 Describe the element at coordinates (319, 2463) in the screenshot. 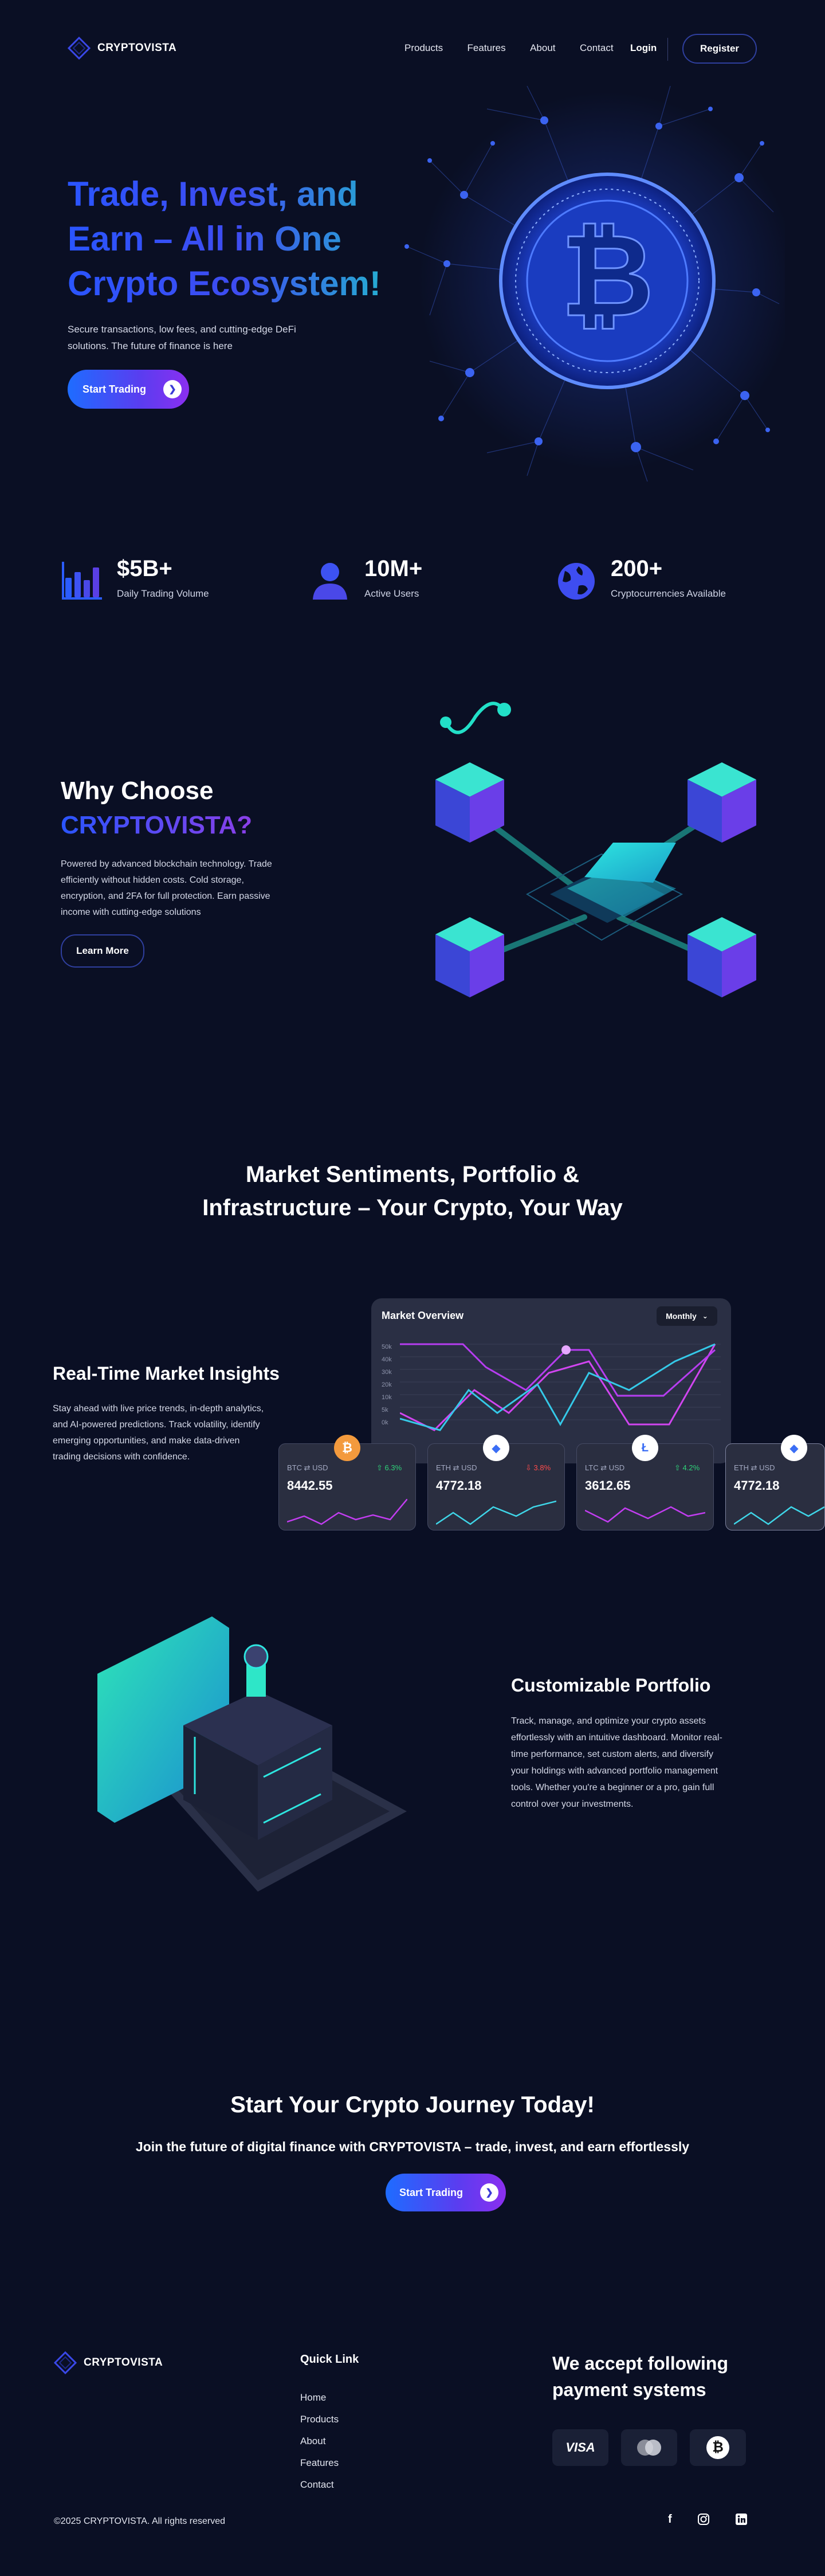

I see `footer-link-features: Features` at that location.